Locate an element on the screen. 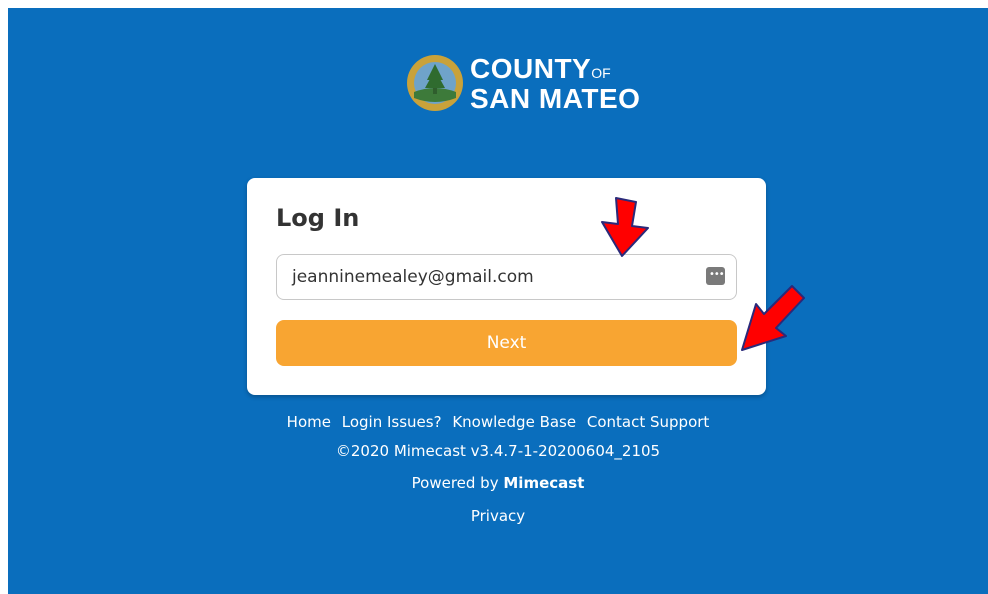 The image size is (988, 594). email-value: jeanninemealey@gmail.com is located at coordinates (413, 277).